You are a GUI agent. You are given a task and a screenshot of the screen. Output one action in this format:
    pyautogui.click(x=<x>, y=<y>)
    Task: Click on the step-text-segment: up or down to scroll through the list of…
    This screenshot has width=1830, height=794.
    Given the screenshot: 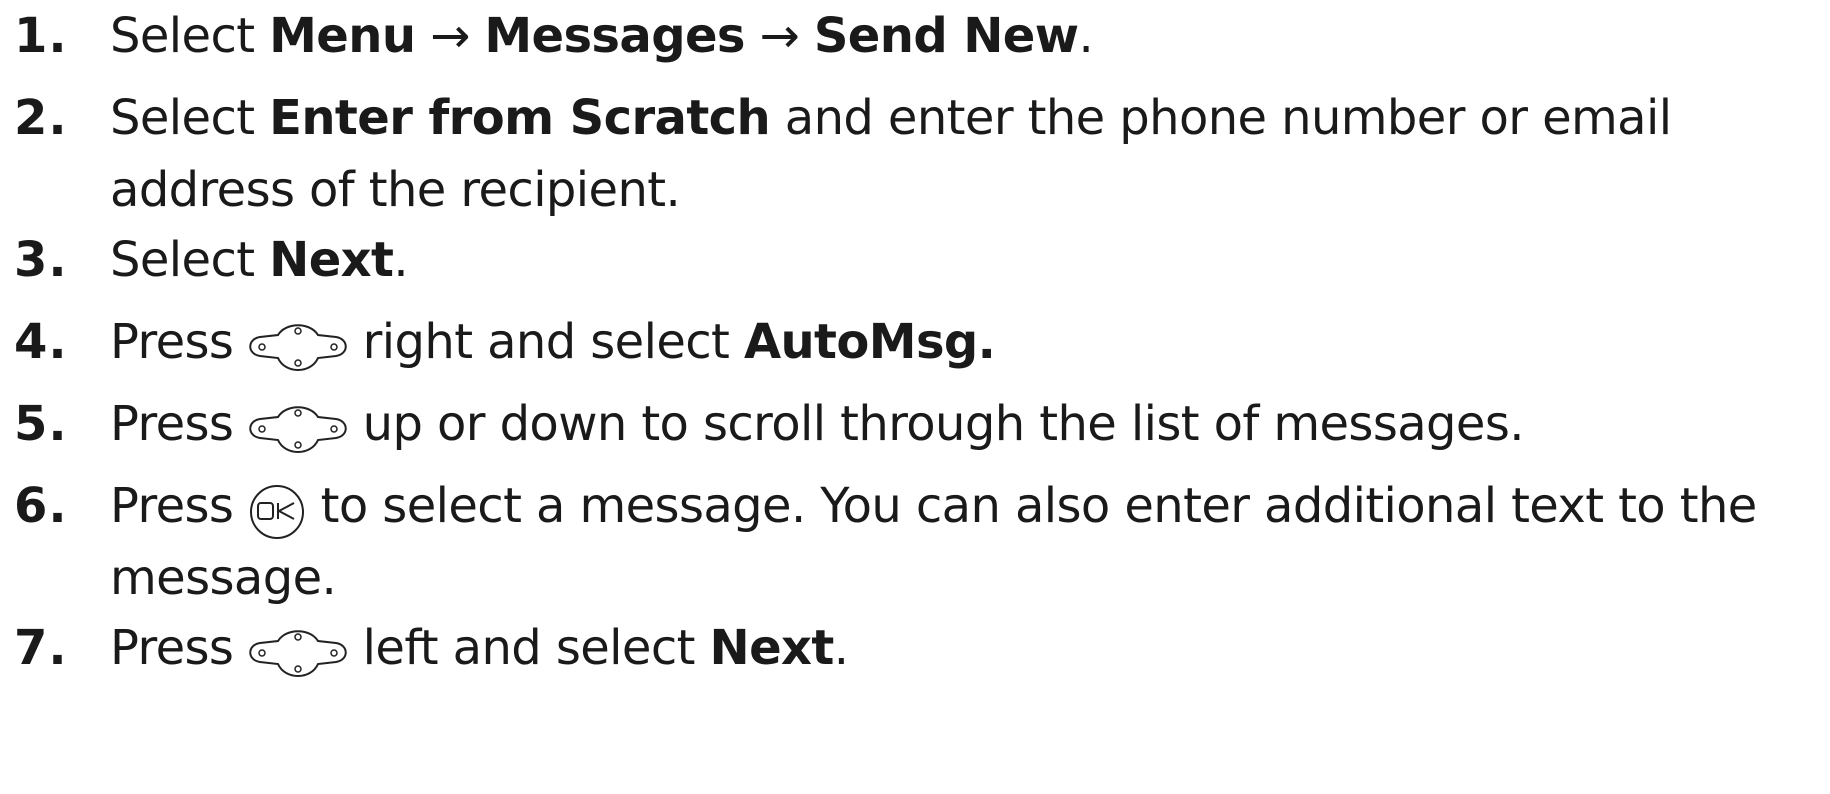 What is the action you would take?
    pyautogui.click(x=936, y=424)
    